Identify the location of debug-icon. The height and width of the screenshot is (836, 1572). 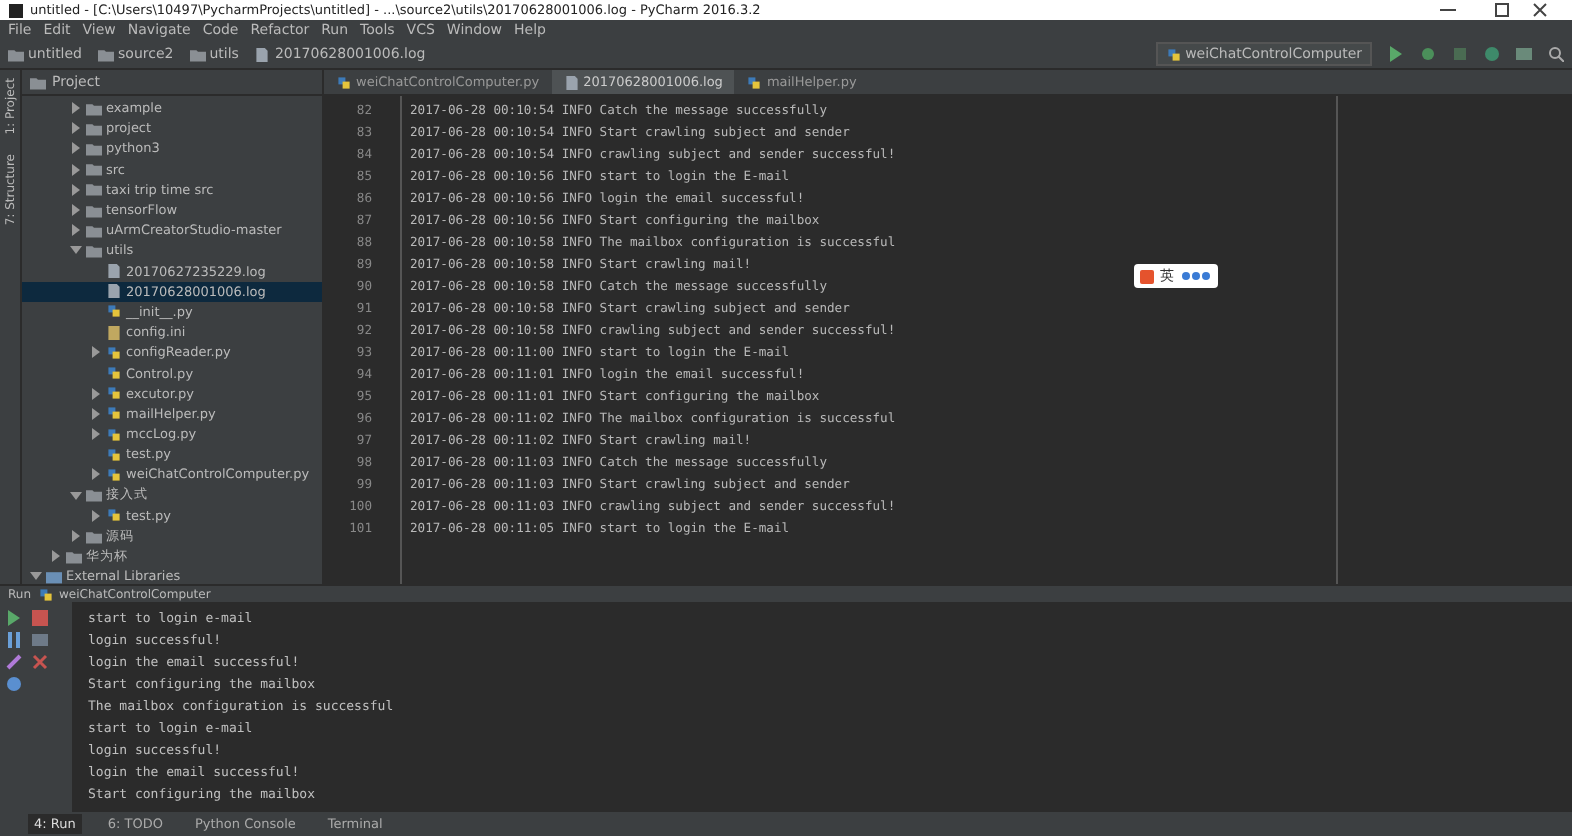
(1428, 54).